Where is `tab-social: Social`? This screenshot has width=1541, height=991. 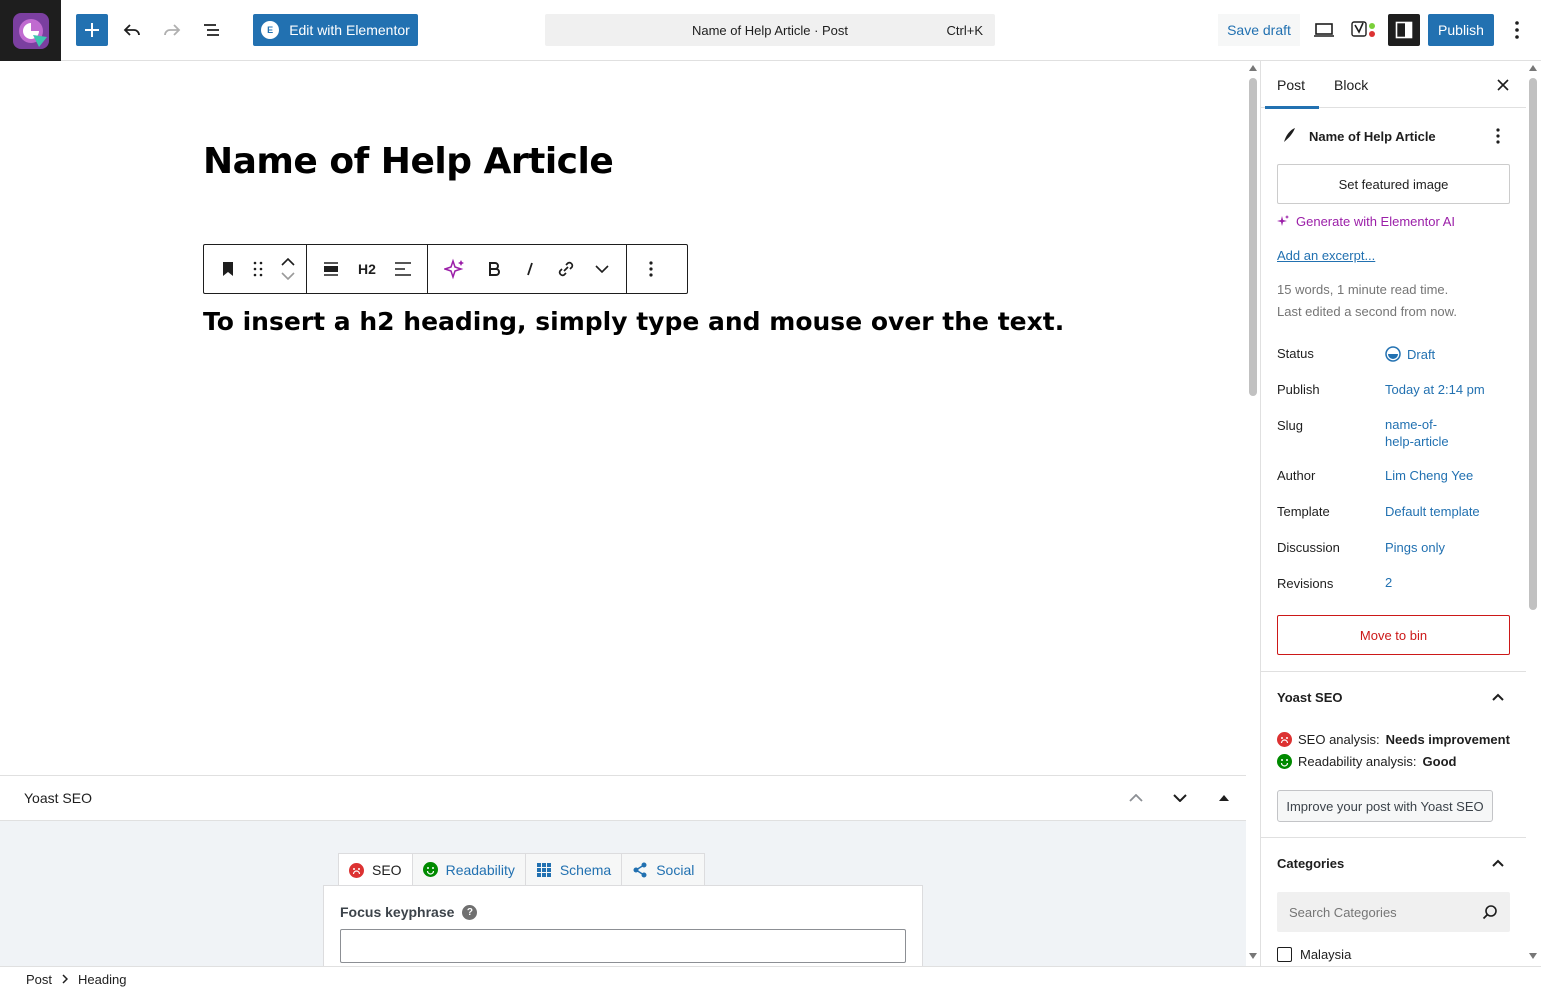
tab-social: Social is located at coordinates (663, 869).